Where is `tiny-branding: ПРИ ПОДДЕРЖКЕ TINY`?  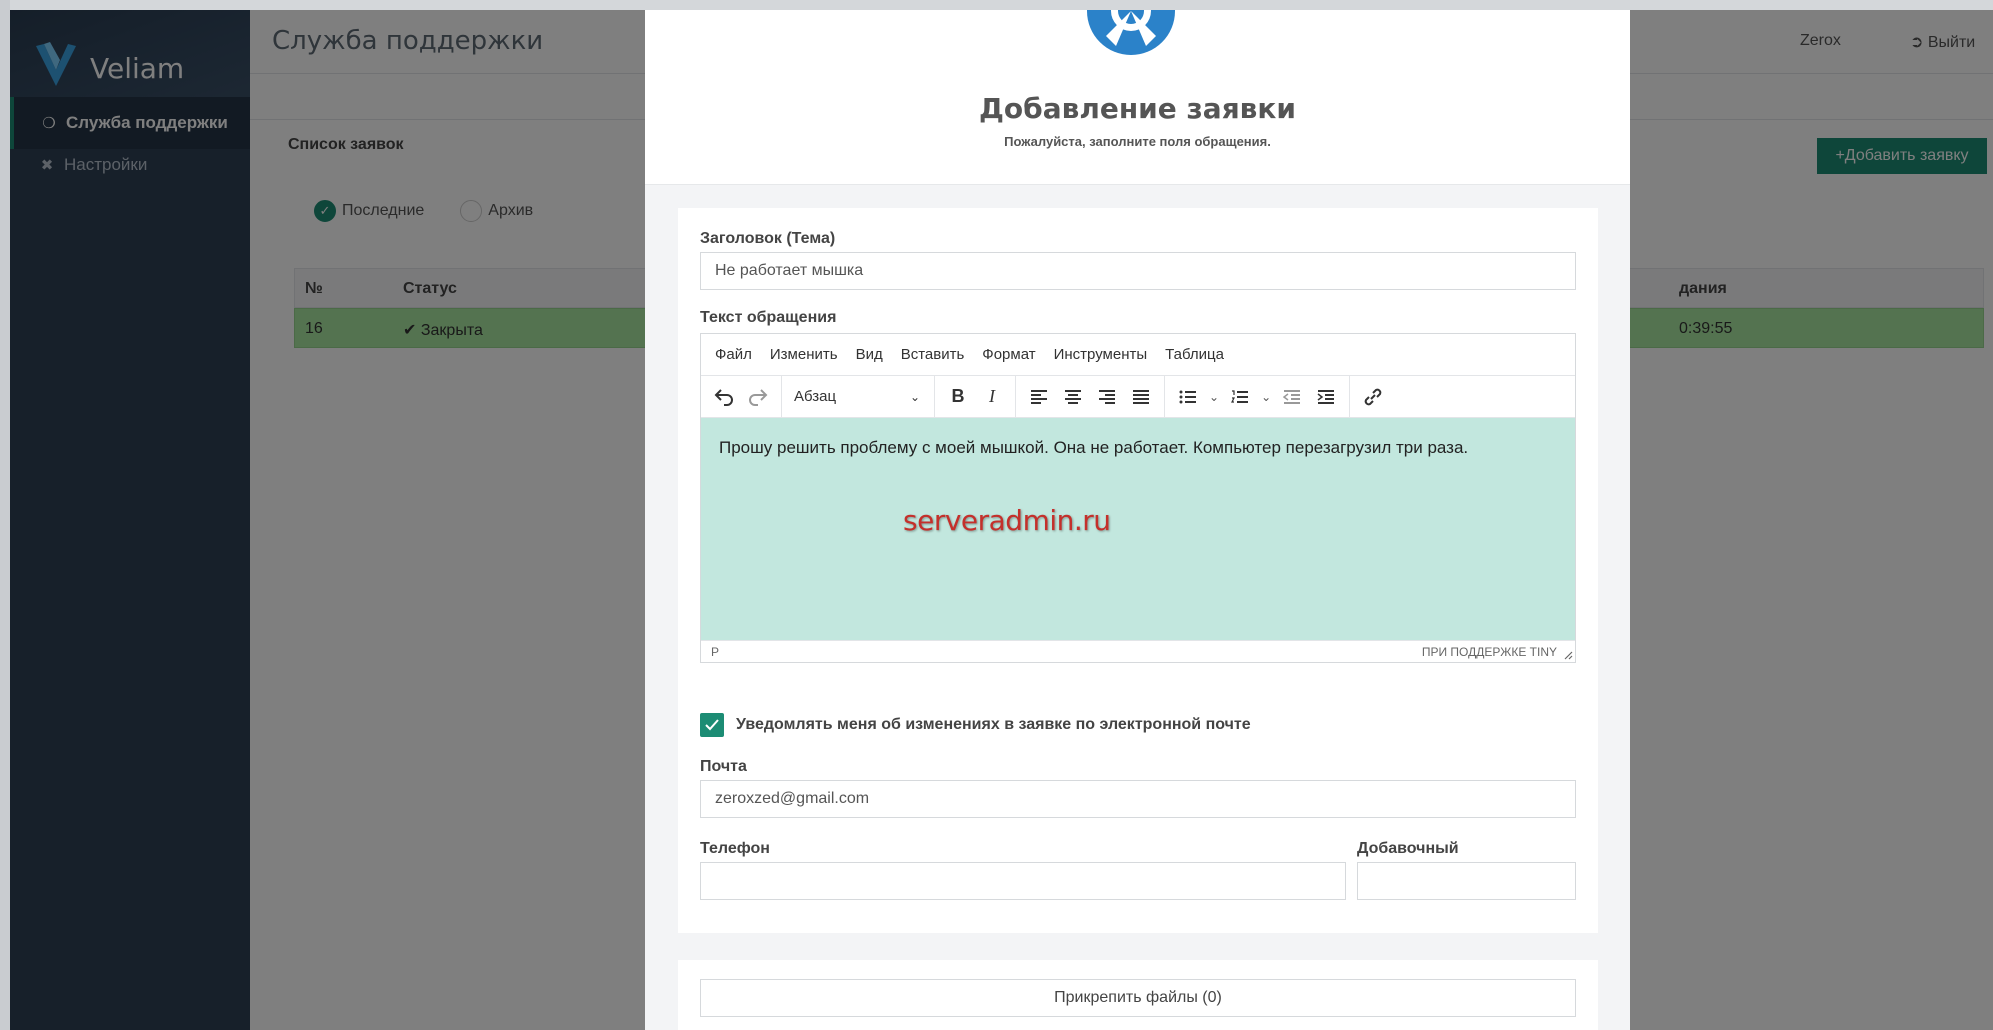
tiny-branding: ПРИ ПОДДЕРЖКЕ TINY is located at coordinates (1489, 652).